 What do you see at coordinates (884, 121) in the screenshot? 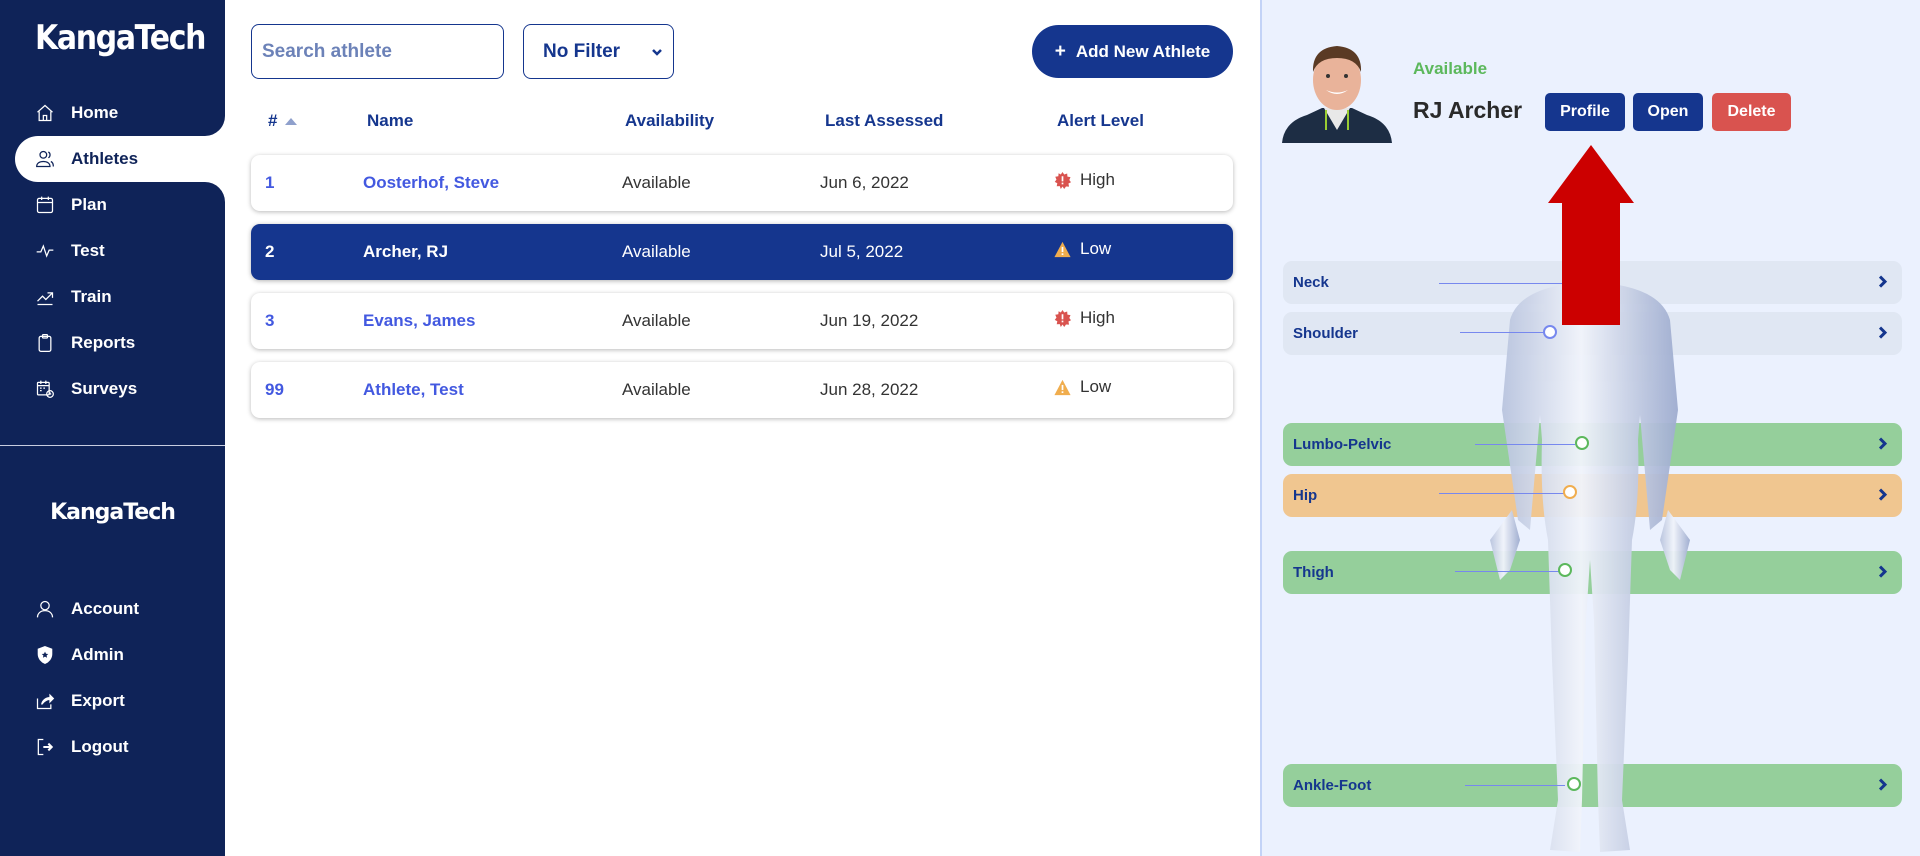
I see `column-header-last-assessed: Last Assessed` at bounding box center [884, 121].